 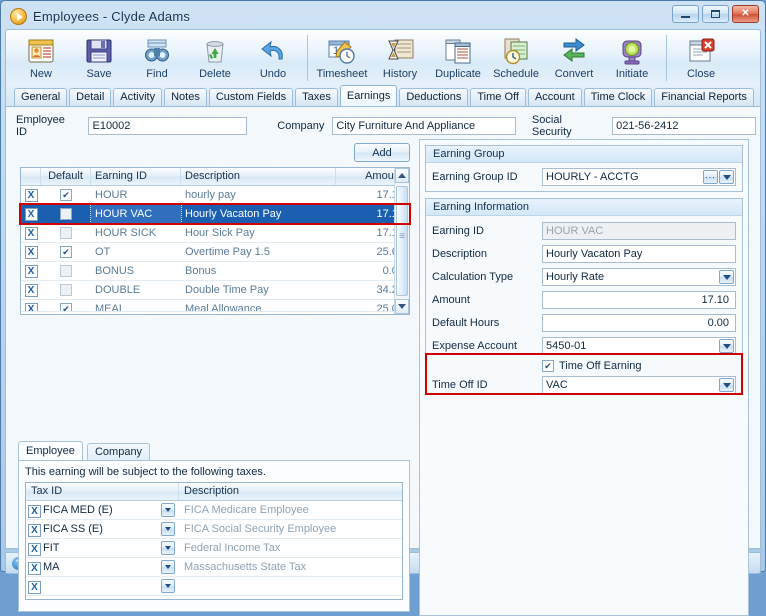 I want to click on scrollbar-thumb, so click(x=402, y=241).